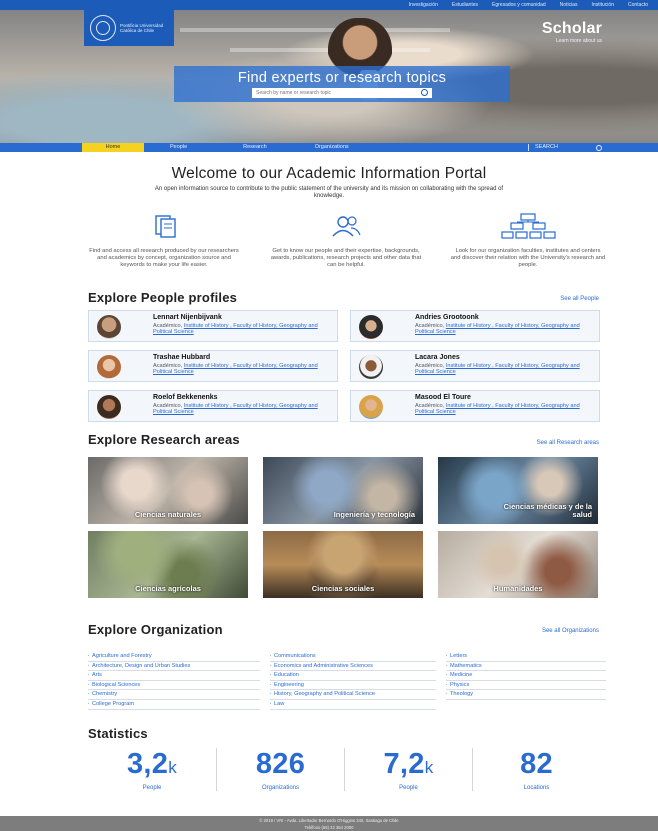 Image resolution: width=658 pixels, height=831 pixels. I want to click on top-nav-link: Estudiantes, so click(465, 5).